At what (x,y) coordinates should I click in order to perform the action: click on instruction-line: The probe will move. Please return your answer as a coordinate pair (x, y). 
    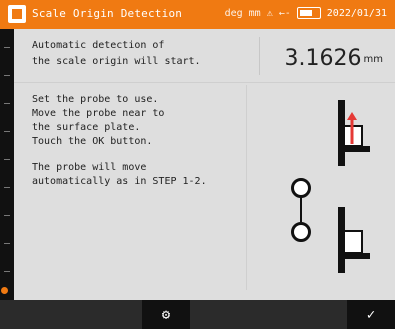
    Looking at the image, I should click on (89, 167).